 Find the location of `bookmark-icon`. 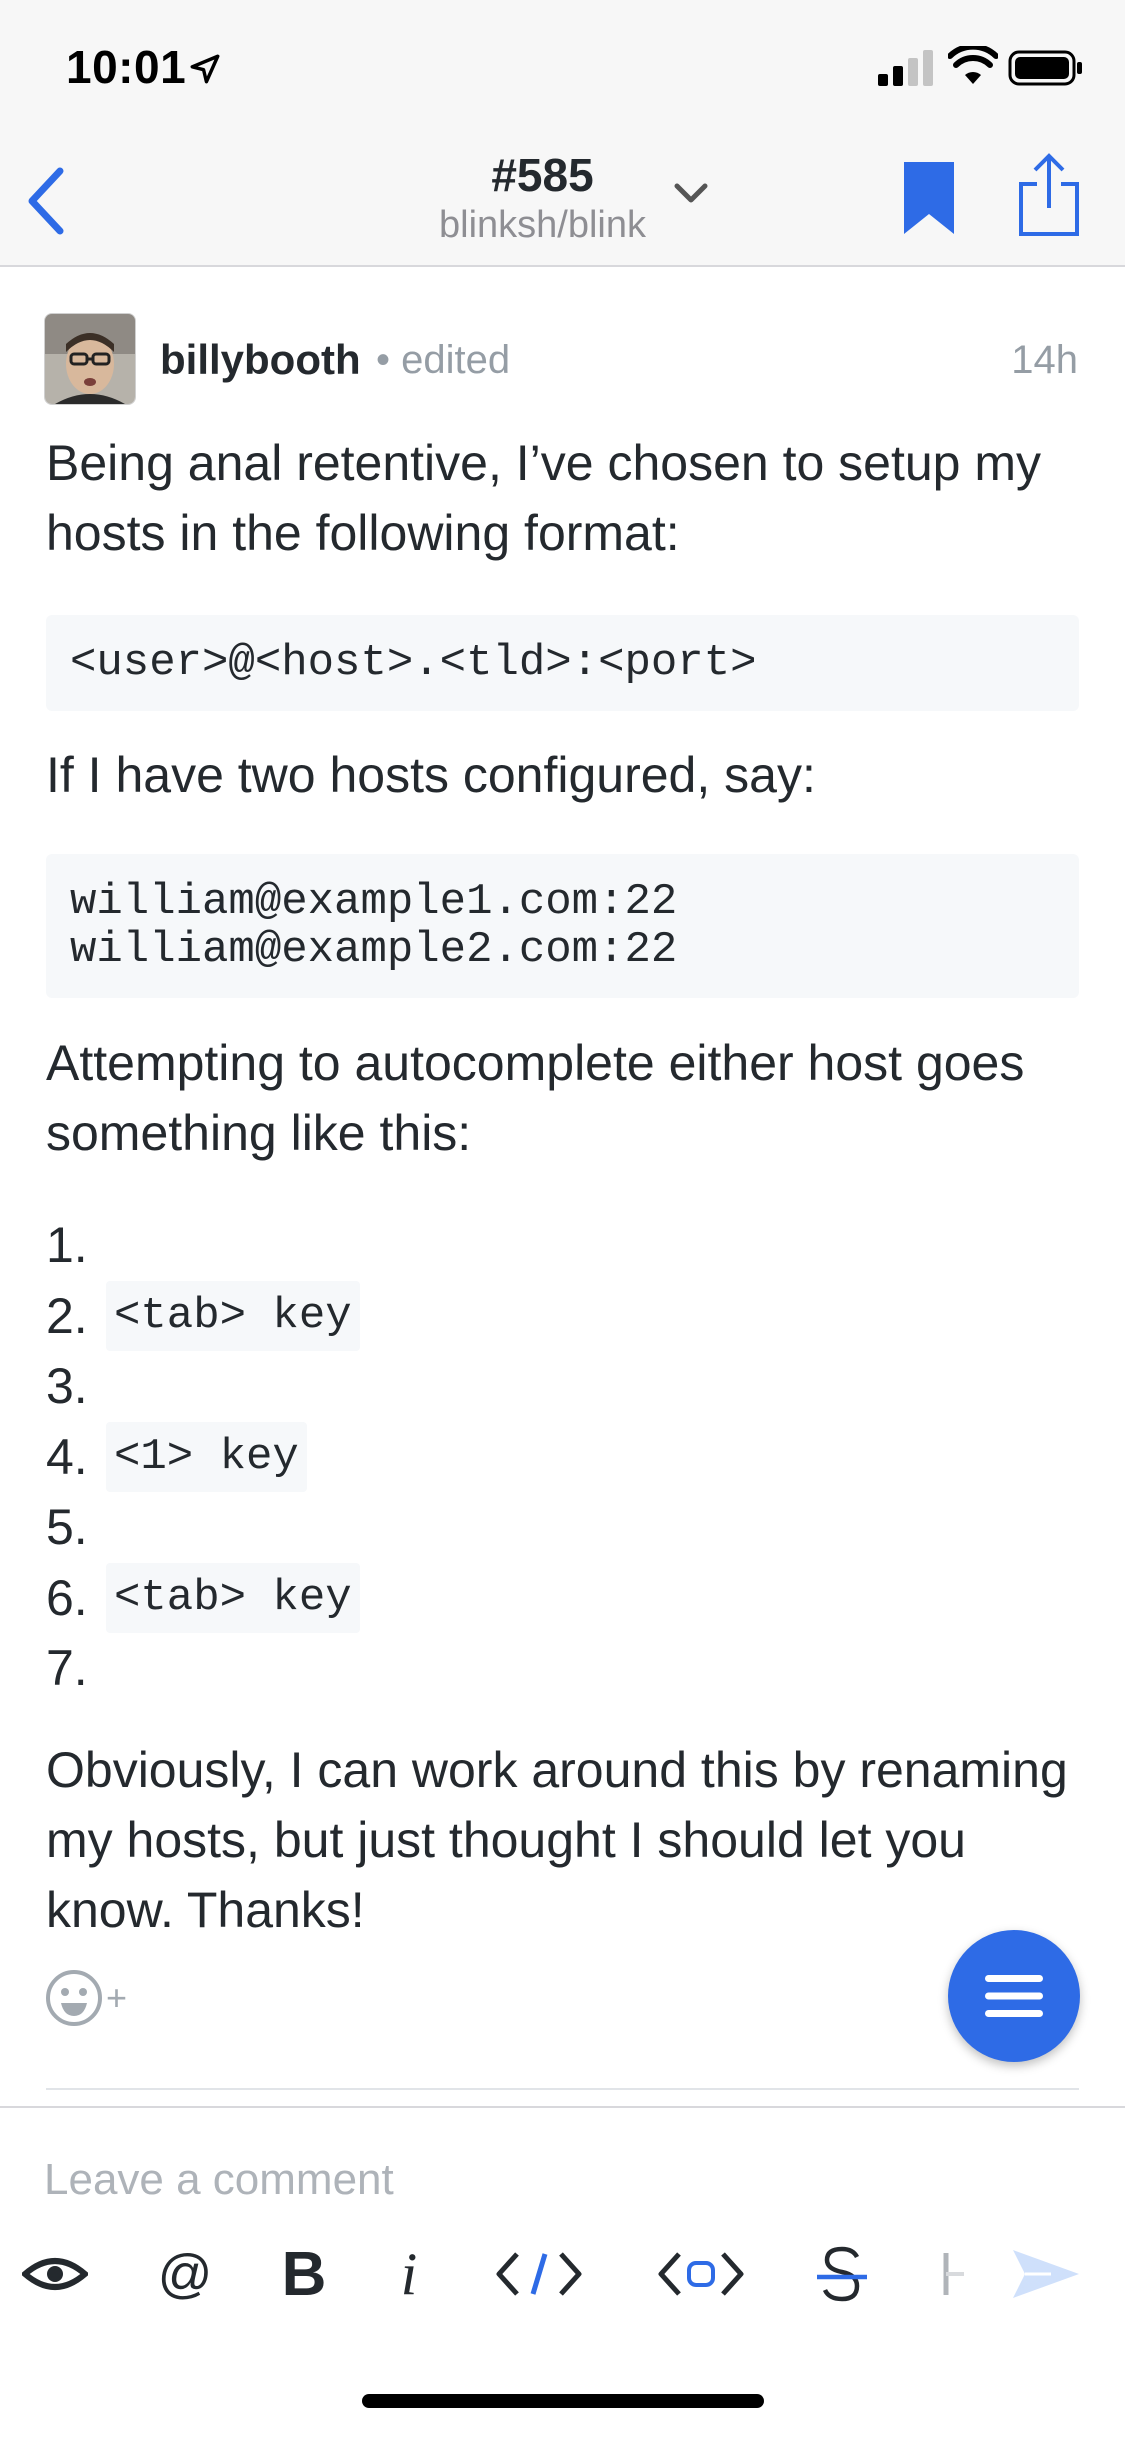

bookmark-icon is located at coordinates (929, 198).